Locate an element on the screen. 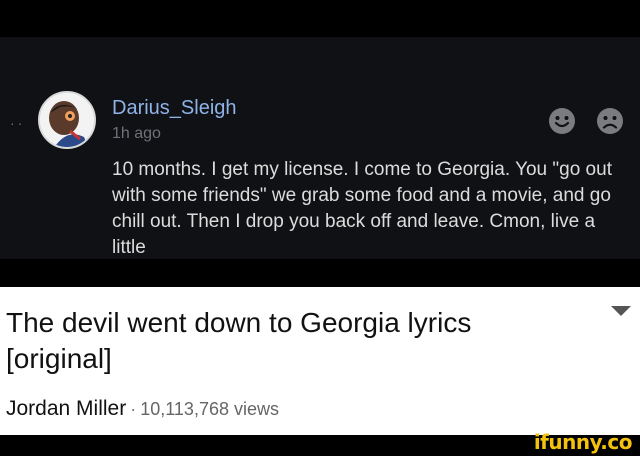 The width and height of the screenshot is (640, 456). dropdown-caret-icon is located at coordinates (621, 311).